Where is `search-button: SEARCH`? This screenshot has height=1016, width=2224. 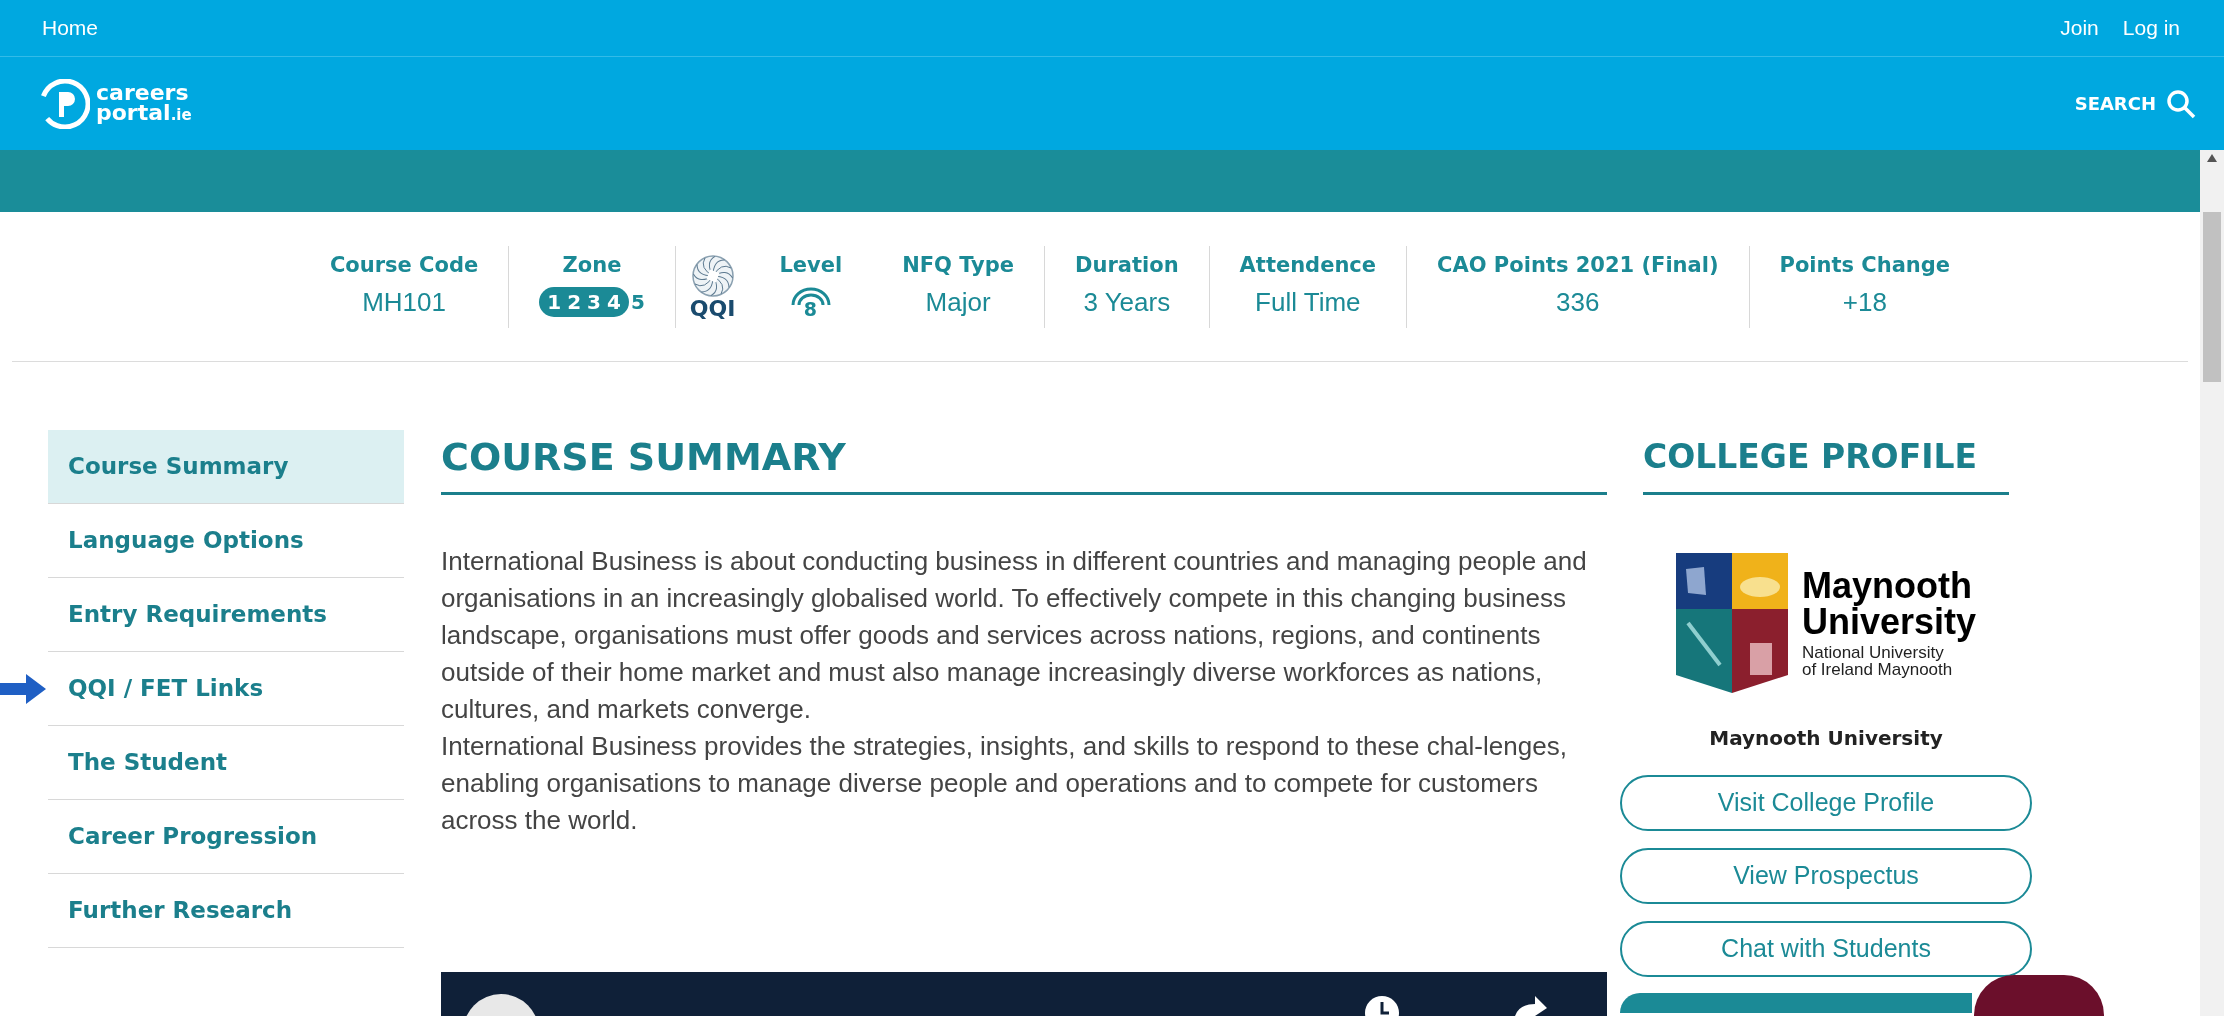 search-button: SEARCH is located at coordinates (2135, 103).